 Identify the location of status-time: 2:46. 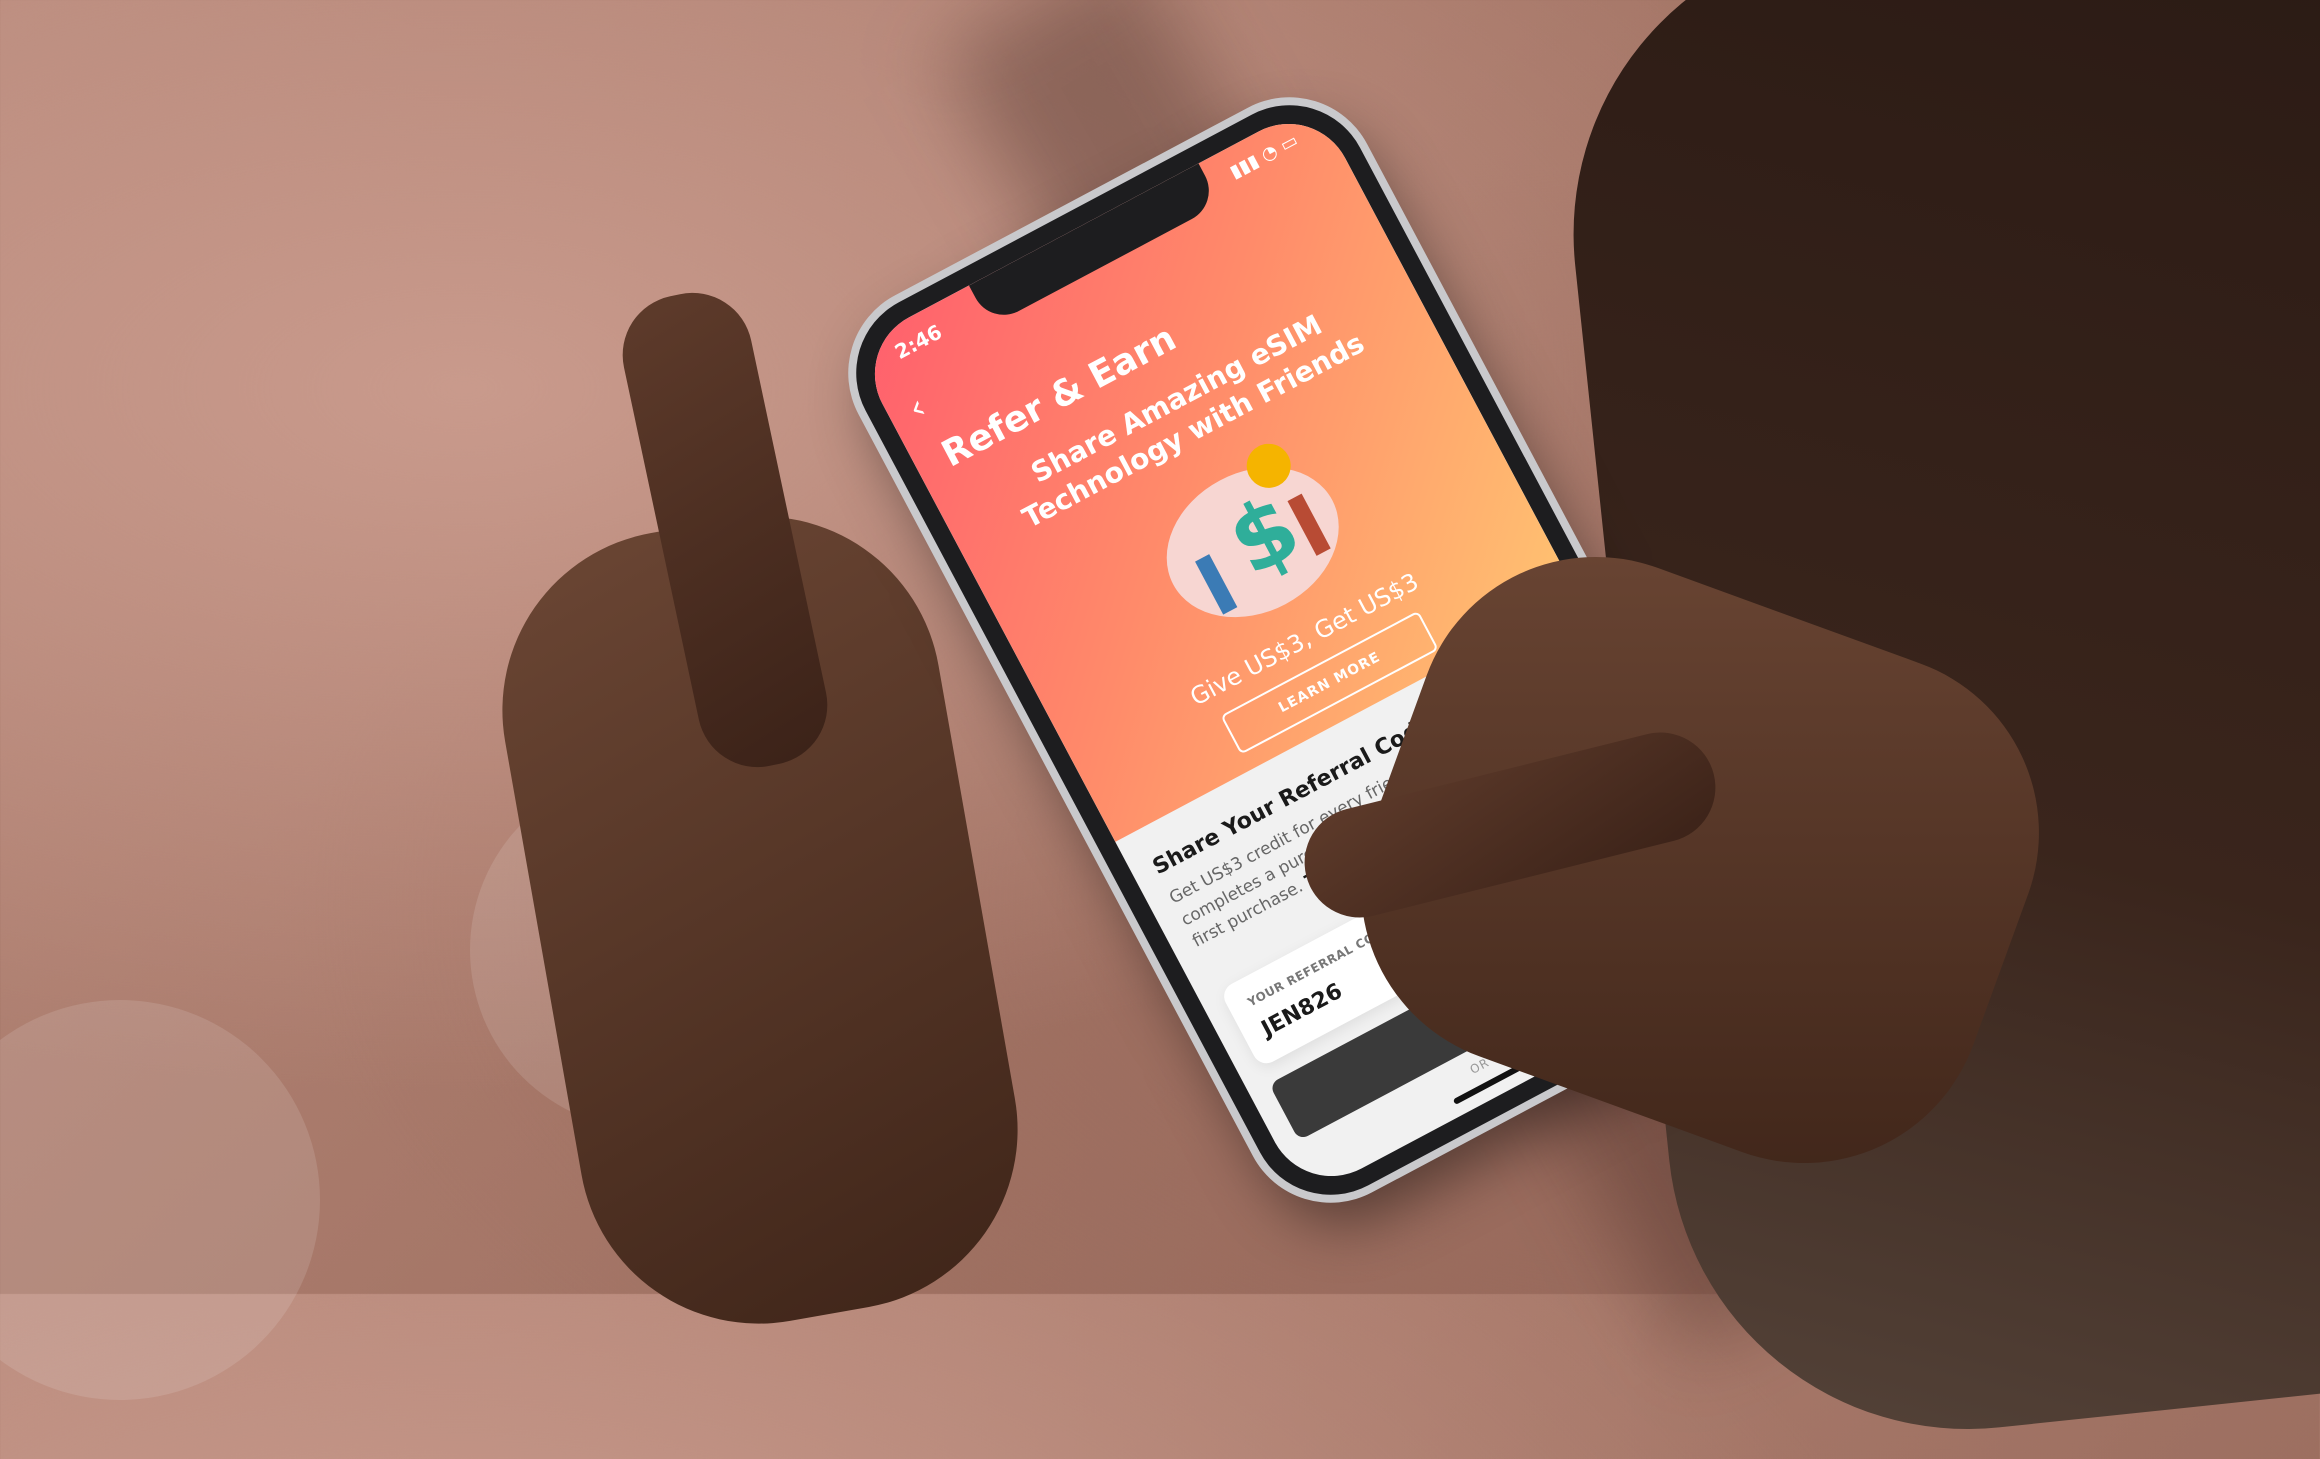
(918, 342).